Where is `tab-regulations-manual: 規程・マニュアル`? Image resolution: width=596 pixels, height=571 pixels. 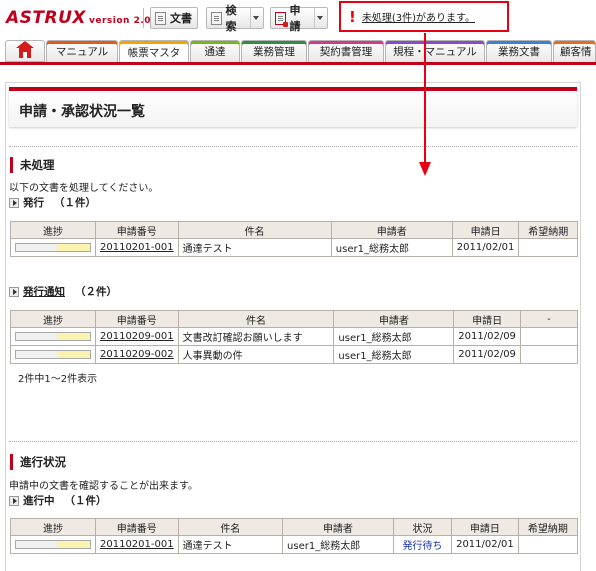 tab-regulations-manual: 規程・マニュアル is located at coordinates (435, 51).